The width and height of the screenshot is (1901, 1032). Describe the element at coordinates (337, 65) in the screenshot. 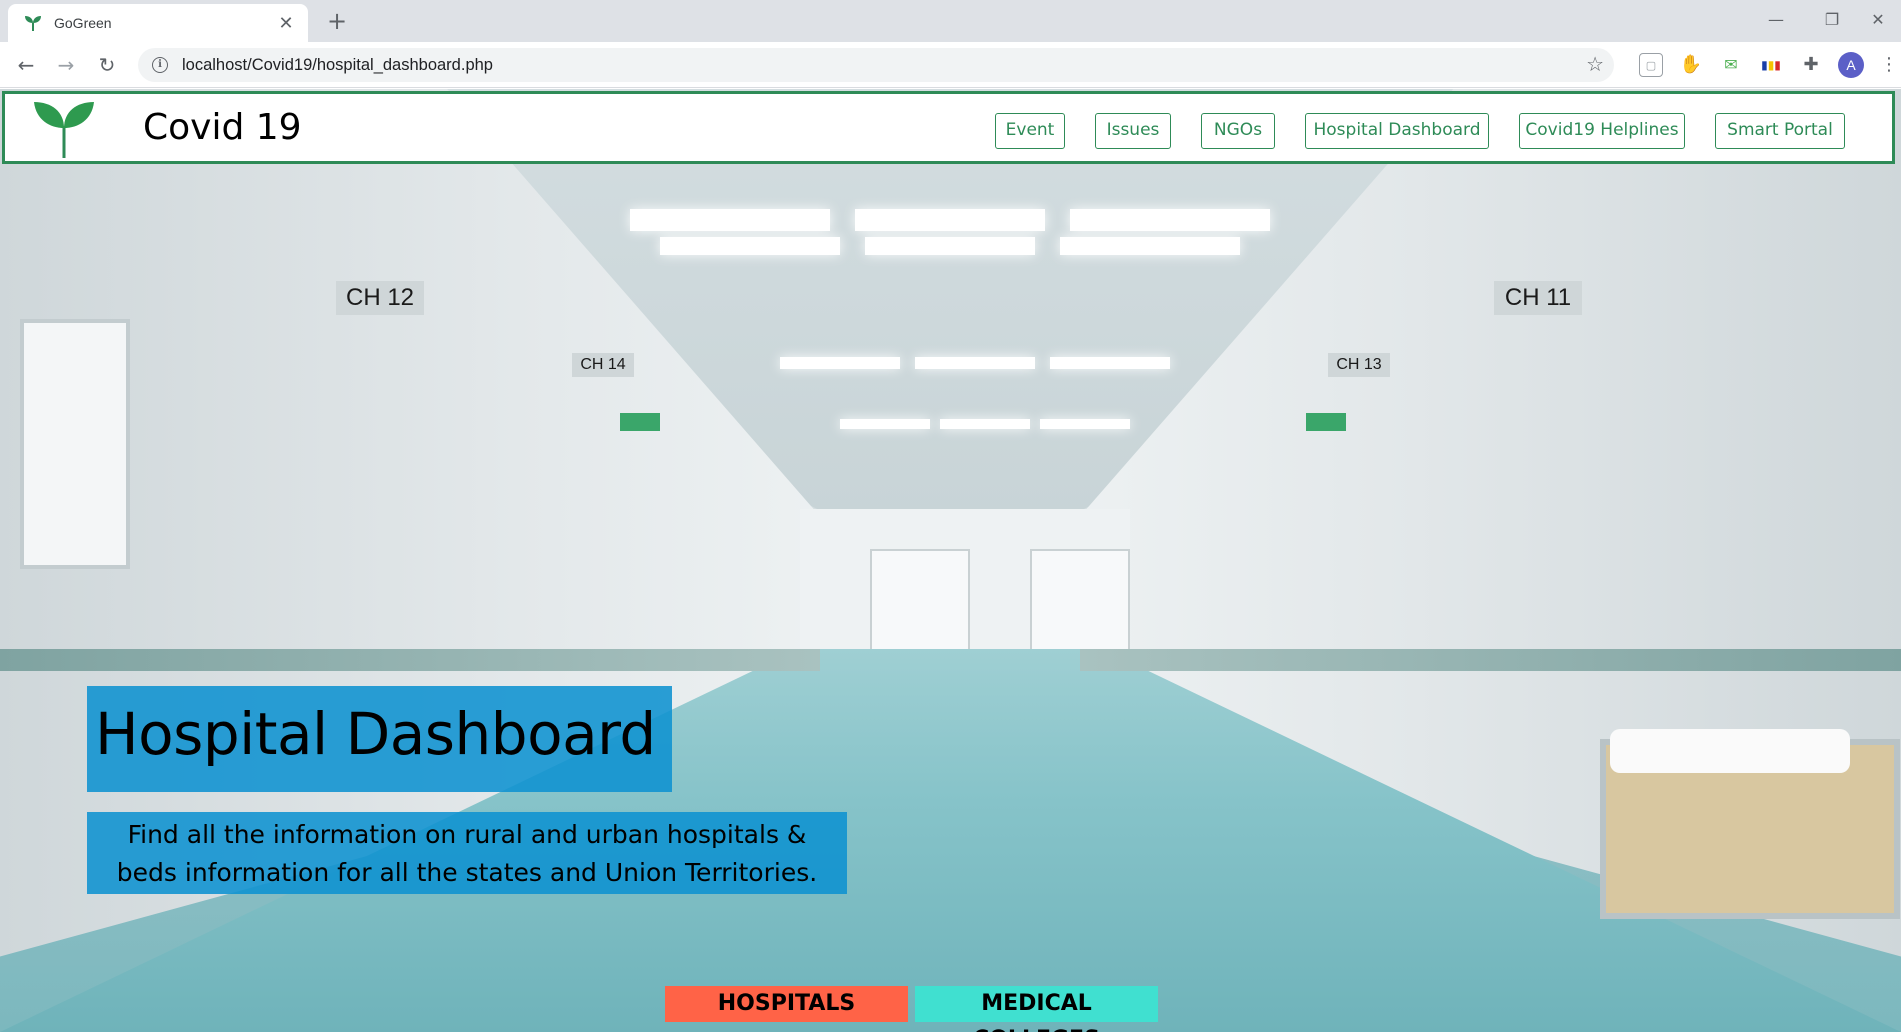

I see `url-text: localhost/Covid19/hospital_dashboard.php` at that location.